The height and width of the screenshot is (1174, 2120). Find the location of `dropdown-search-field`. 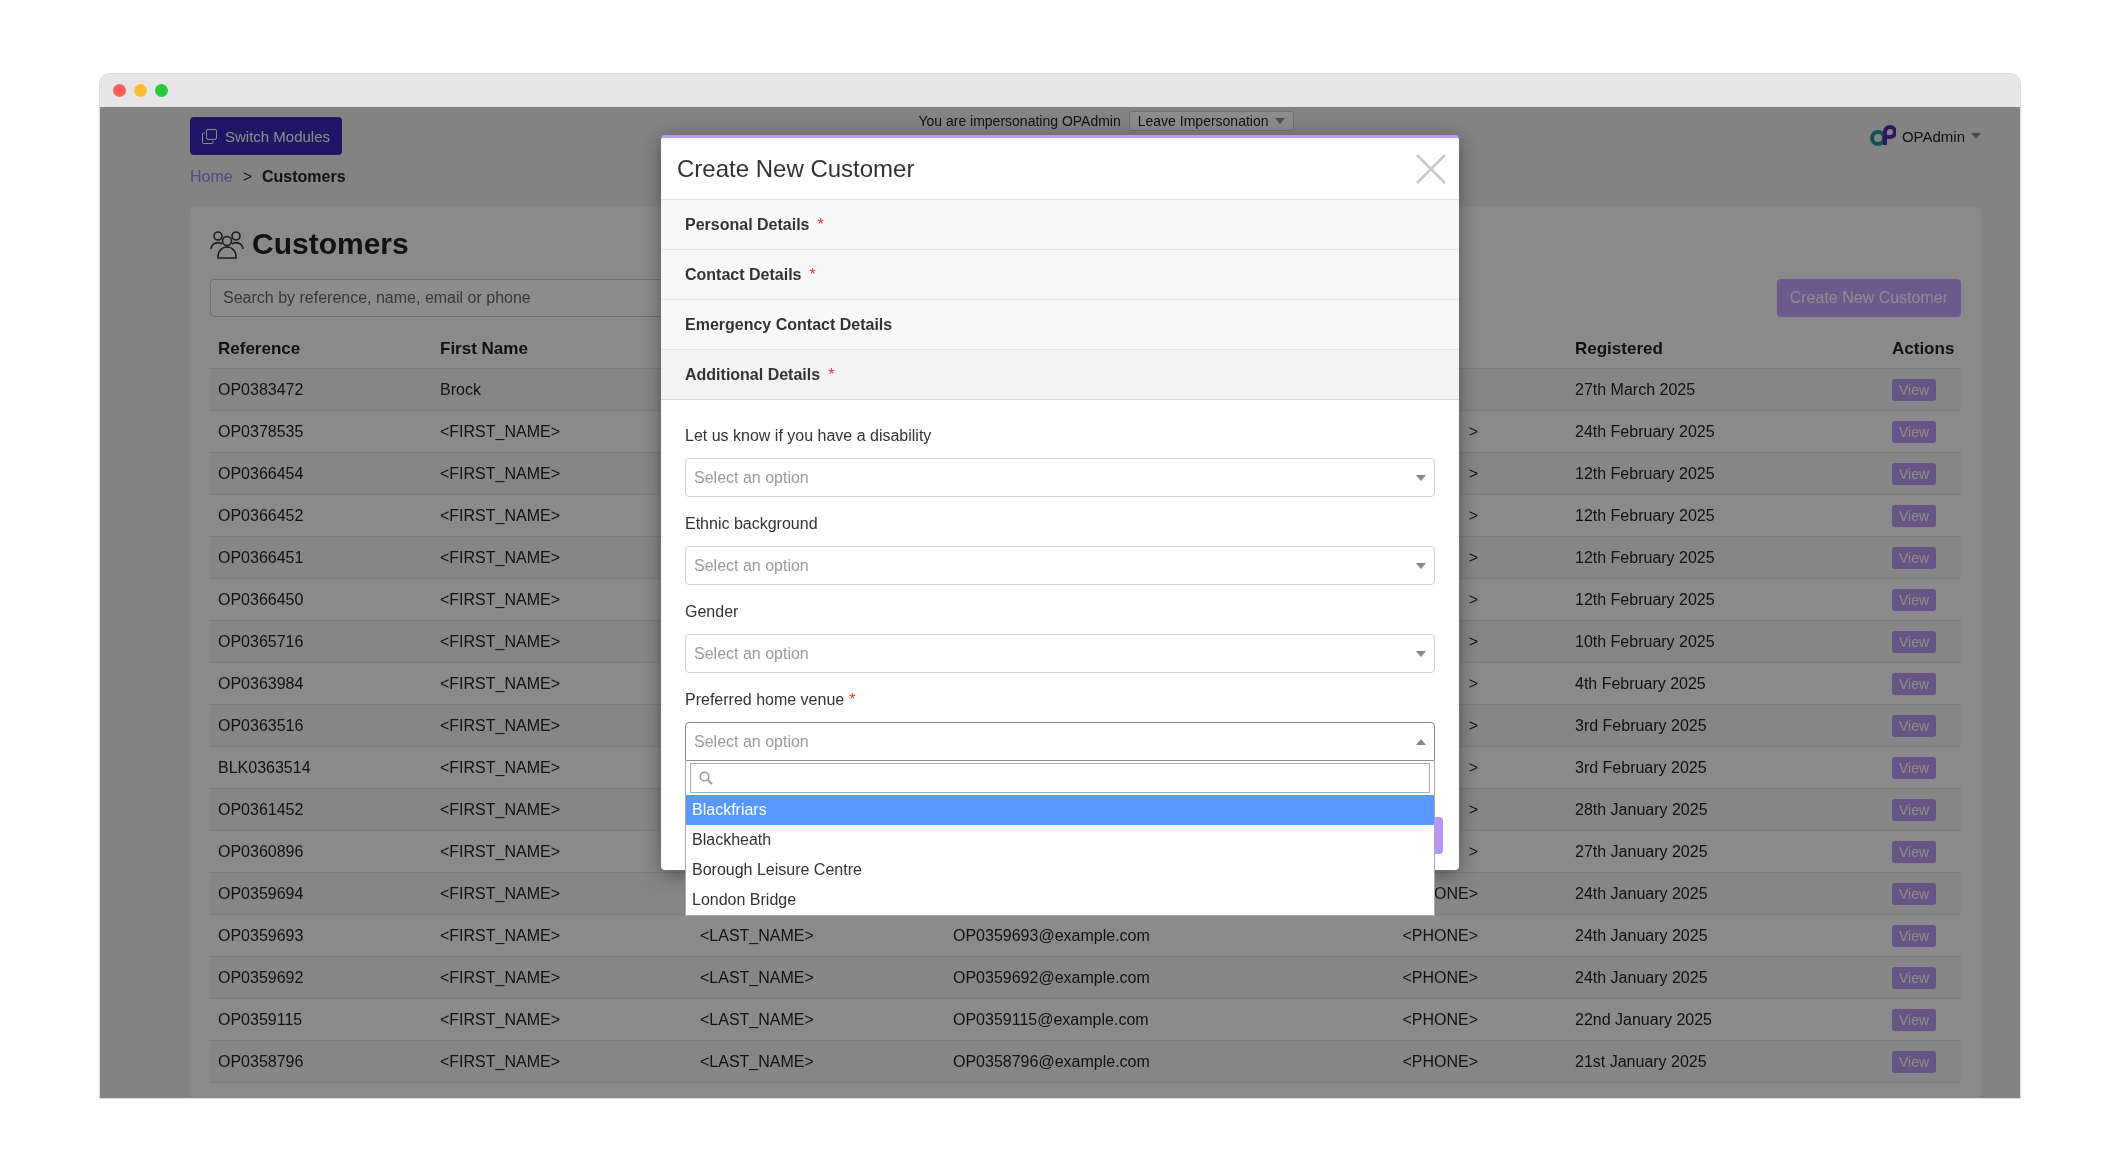

dropdown-search-field is located at coordinates (1060, 778).